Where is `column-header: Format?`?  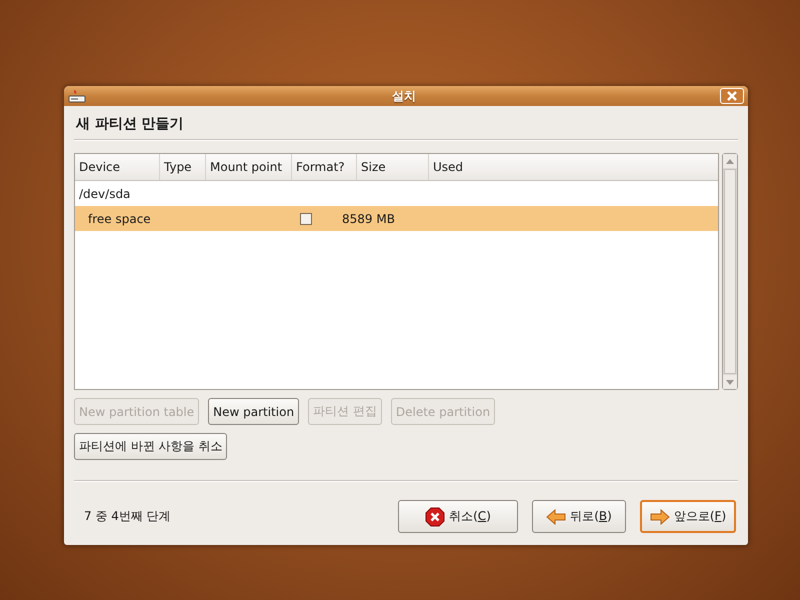 column-header: Format? is located at coordinates (324, 167).